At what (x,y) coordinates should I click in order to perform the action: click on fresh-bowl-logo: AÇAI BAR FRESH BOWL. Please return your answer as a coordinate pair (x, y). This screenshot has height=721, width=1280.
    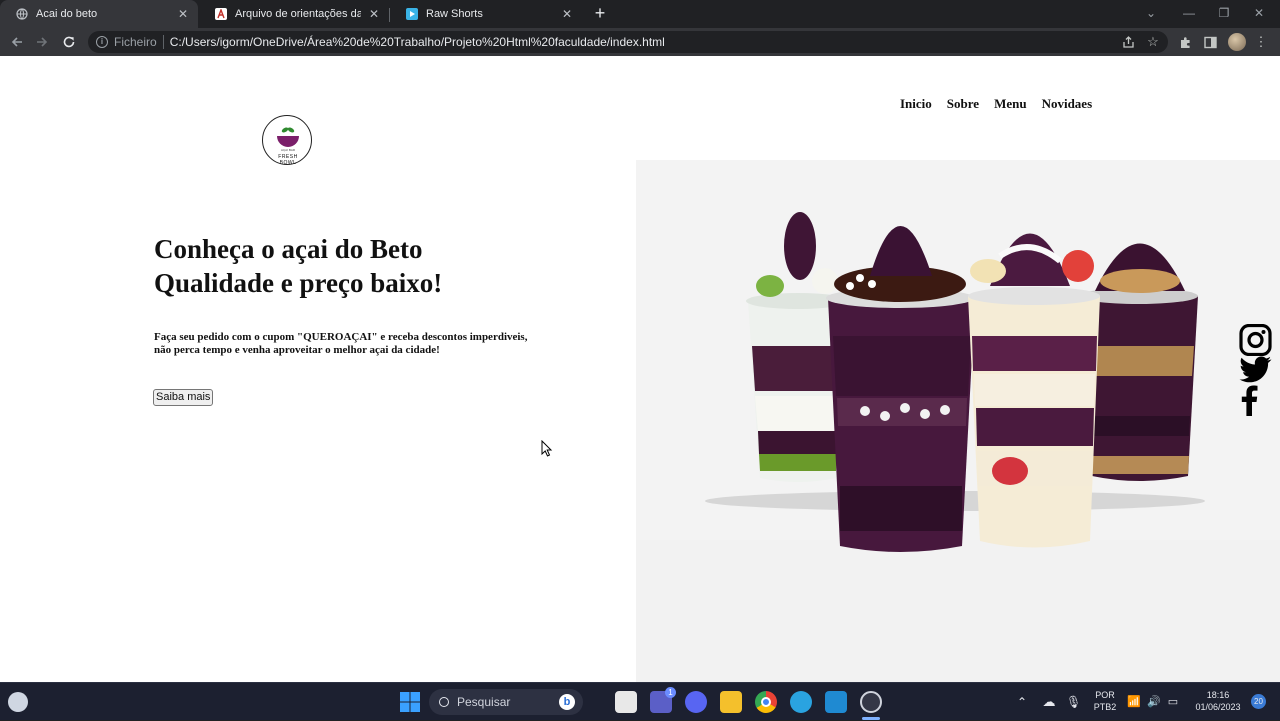
    Looking at the image, I should click on (287, 140).